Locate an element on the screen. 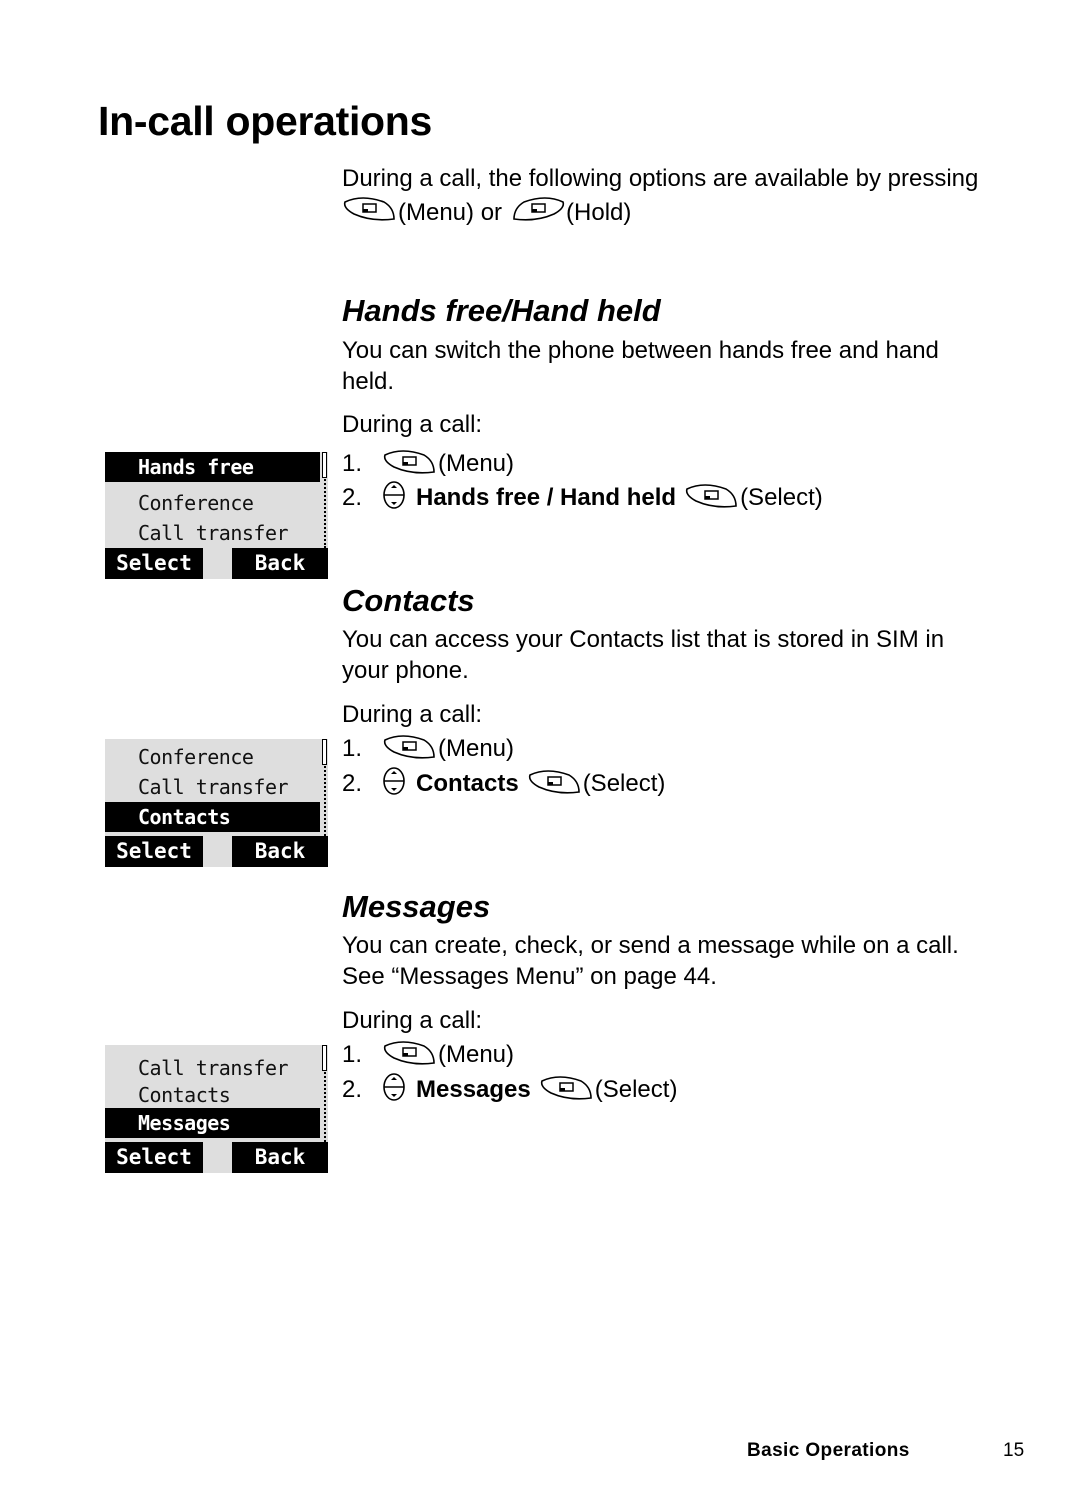 This screenshot has width=1080, height=1500. description-line: See “Messages Menu” on page 44. is located at coordinates (529, 976).